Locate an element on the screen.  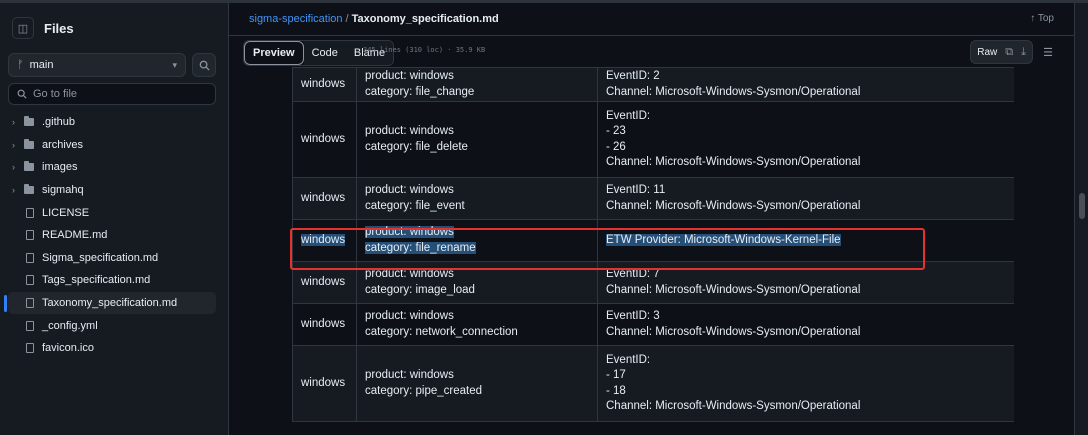
sidebar-title: Files is located at coordinates (59, 28).